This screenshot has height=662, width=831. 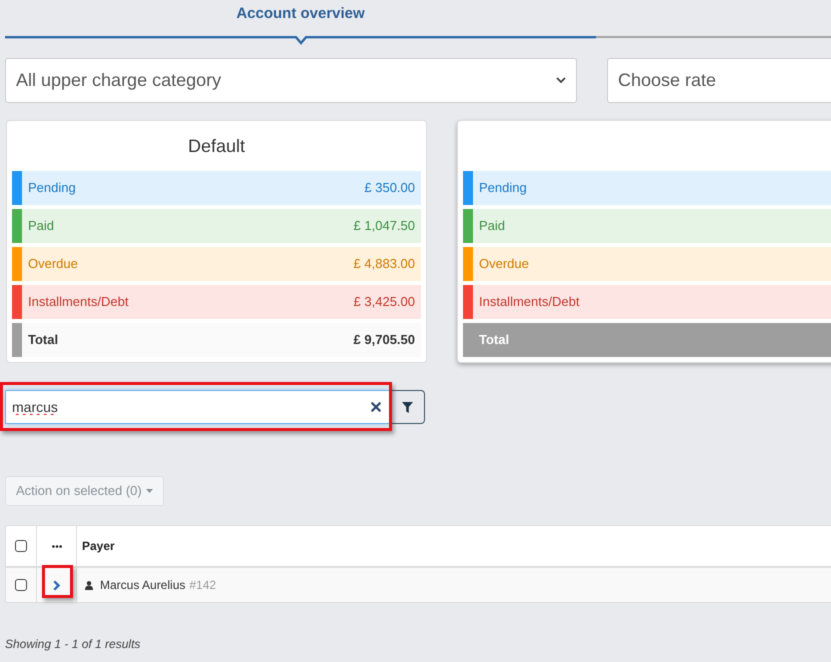 What do you see at coordinates (300, 41) in the screenshot?
I see `tab-underline-icon` at bounding box center [300, 41].